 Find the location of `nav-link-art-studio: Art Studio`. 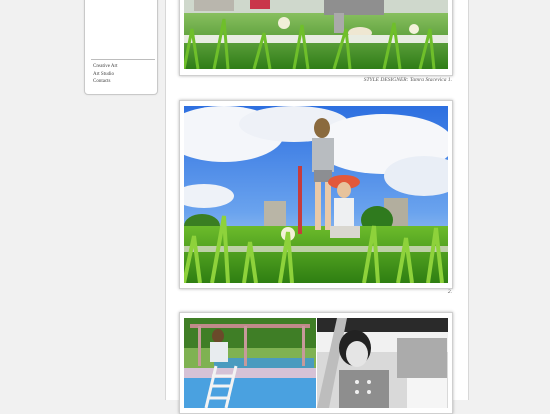

nav-link-art-studio: Art Studio is located at coordinates (105, 75).